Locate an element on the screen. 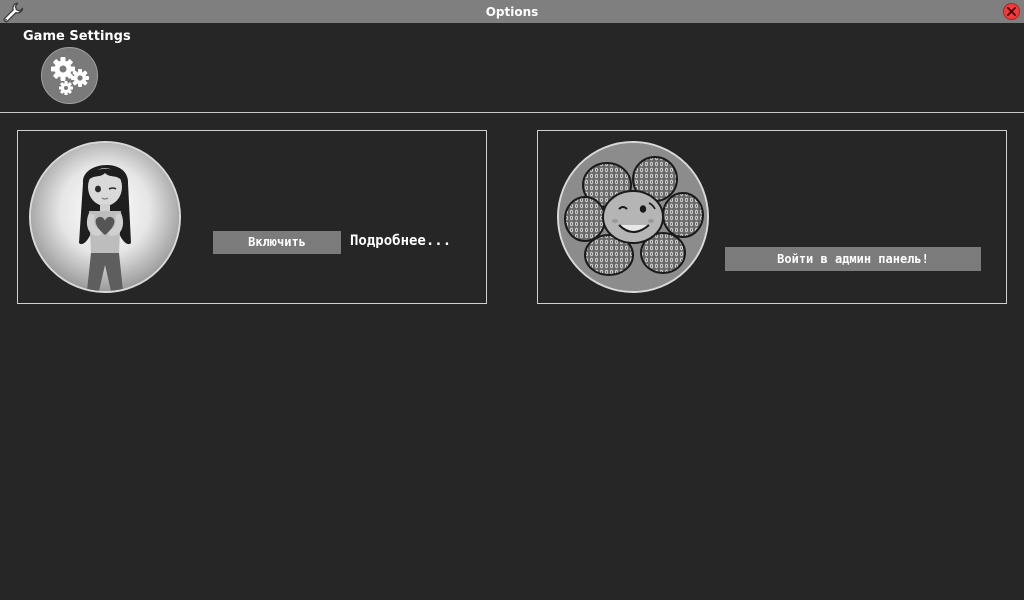 This screenshot has width=1024, height=600. close-icon is located at coordinates (1011, 11).